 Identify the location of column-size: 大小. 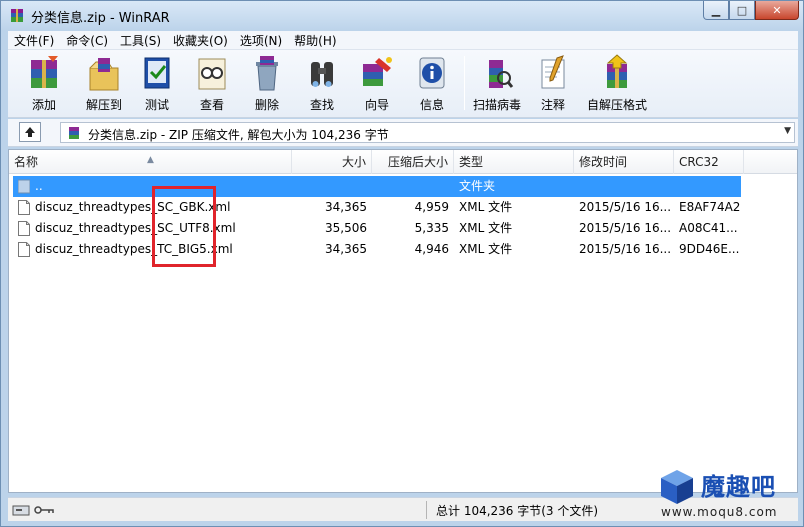
(332, 162).